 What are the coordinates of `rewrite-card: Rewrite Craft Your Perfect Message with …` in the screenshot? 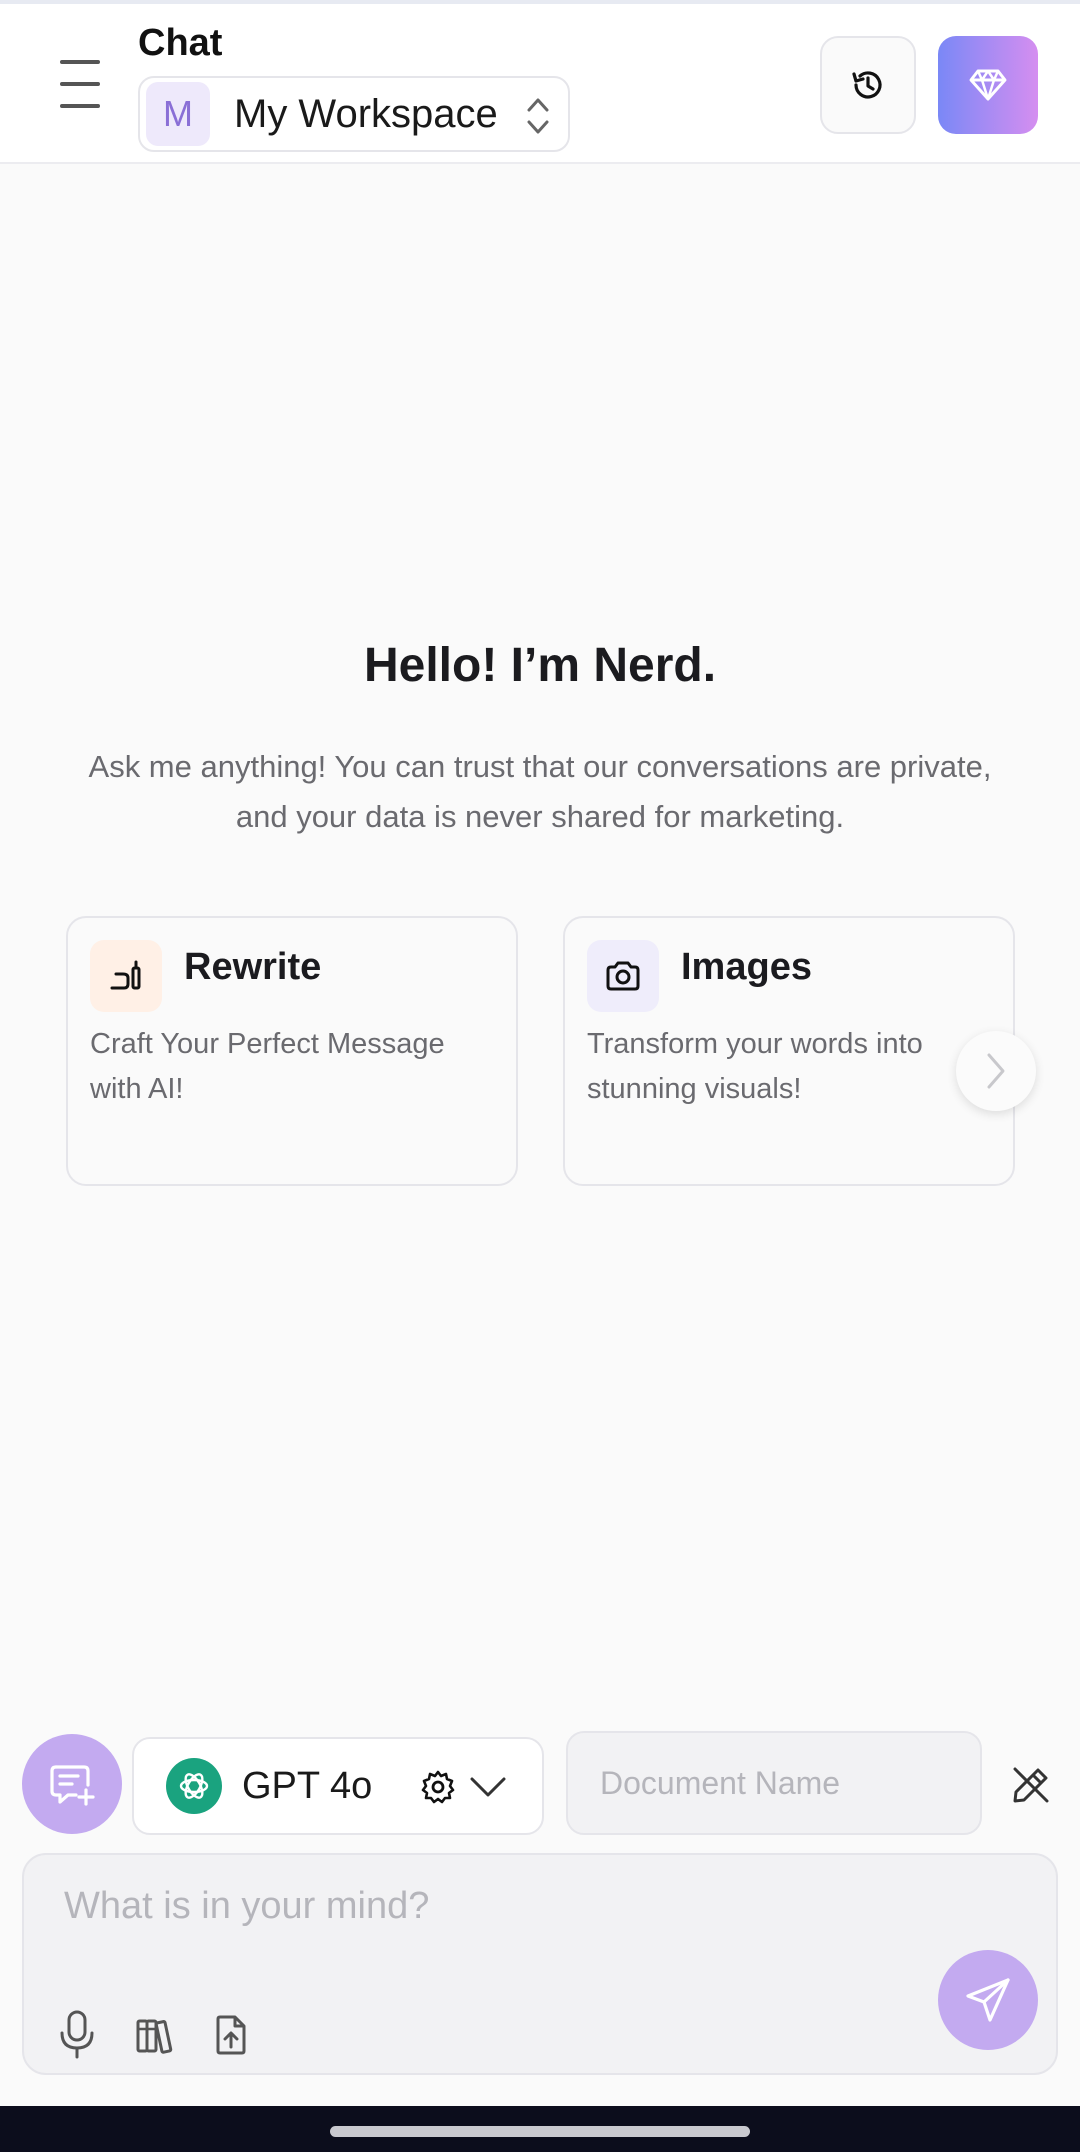 It's located at (292, 1051).